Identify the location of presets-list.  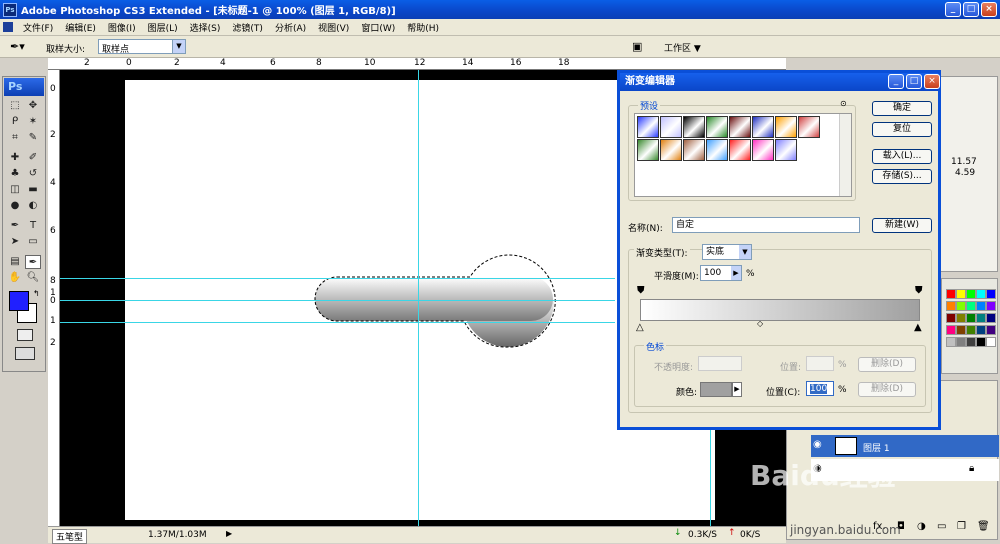
(743, 155).